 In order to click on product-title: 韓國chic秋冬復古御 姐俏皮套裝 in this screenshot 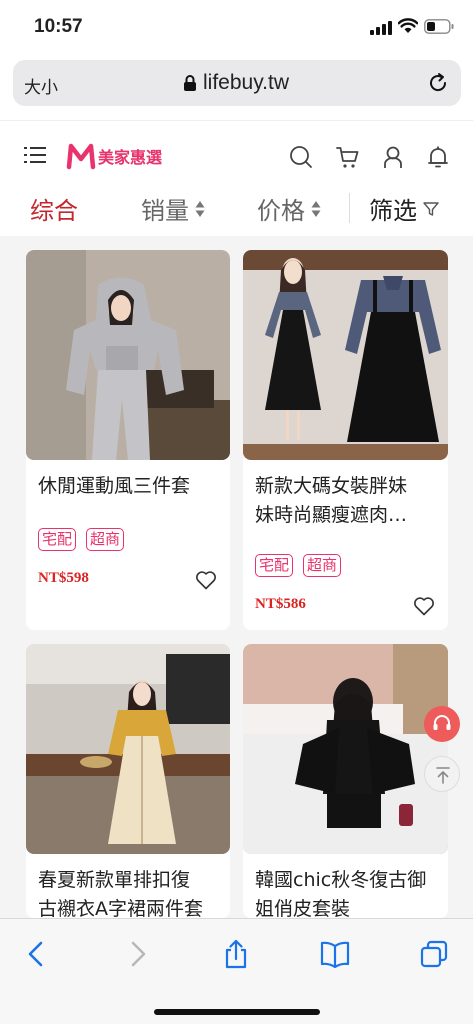, I will do `click(346, 892)`.